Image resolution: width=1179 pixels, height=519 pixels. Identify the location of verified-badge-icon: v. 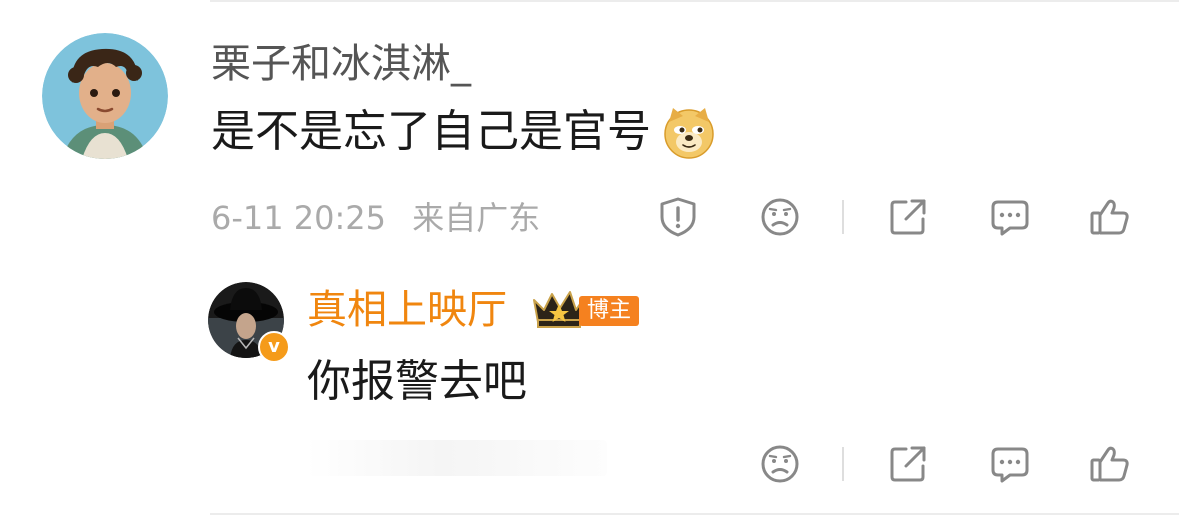
(274, 347).